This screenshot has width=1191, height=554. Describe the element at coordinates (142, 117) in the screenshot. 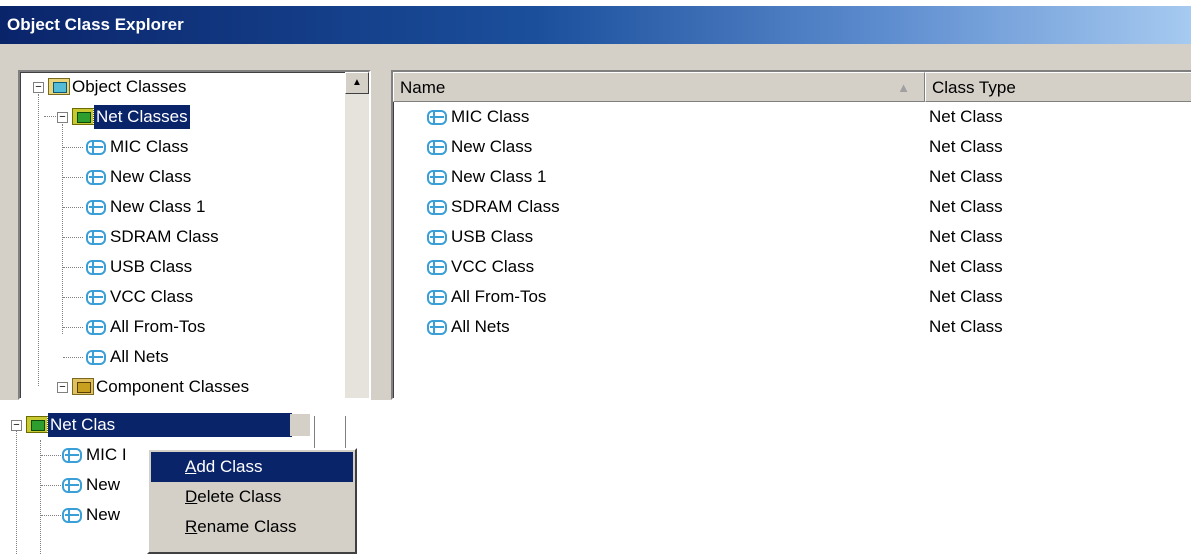

I see `tree-item-label: Net Classes` at that location.